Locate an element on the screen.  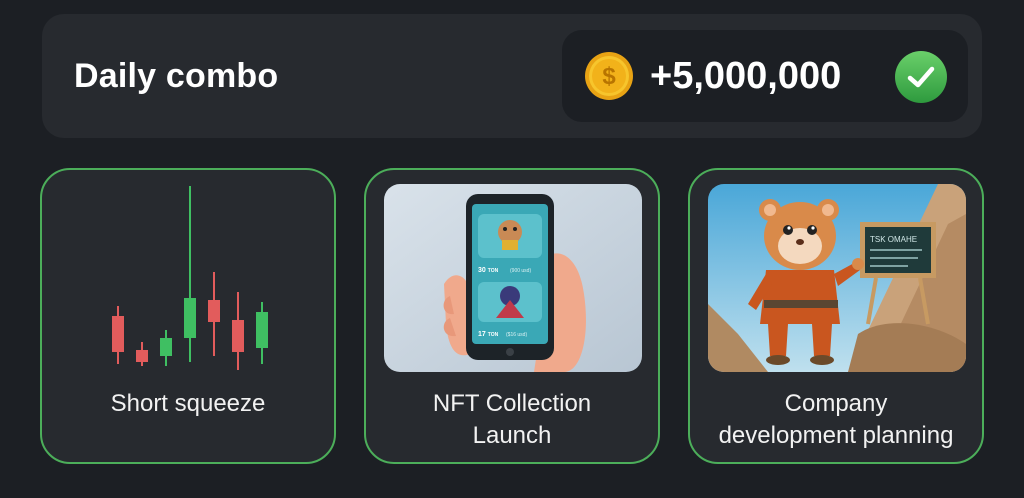
reward-box: $ +5,000,000 is located at coordinates (765, 76).